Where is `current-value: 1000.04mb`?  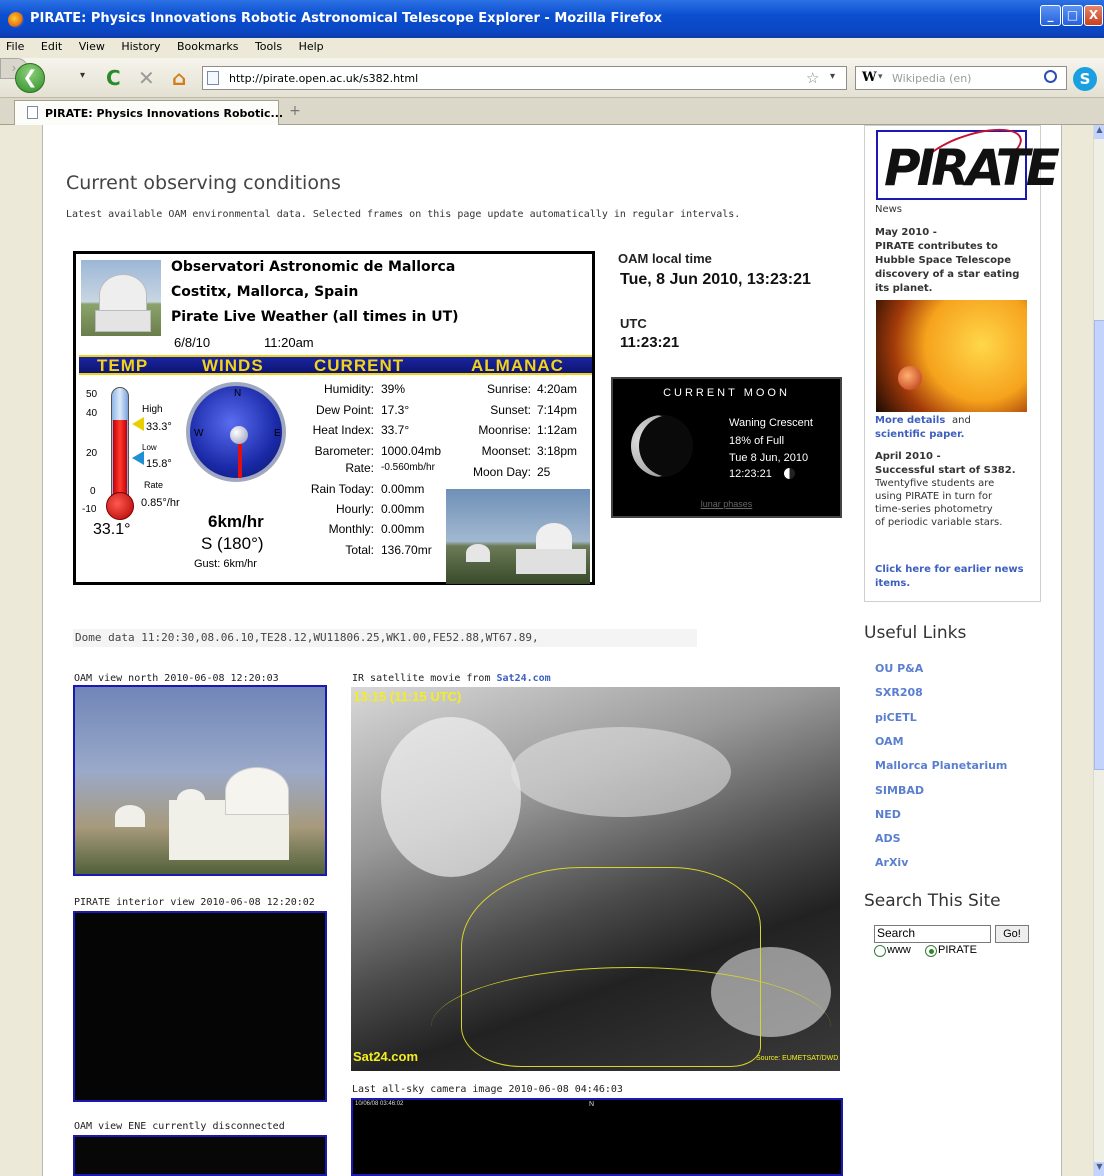
current-value: 1000.04mb is located at coordinates (411, 451).